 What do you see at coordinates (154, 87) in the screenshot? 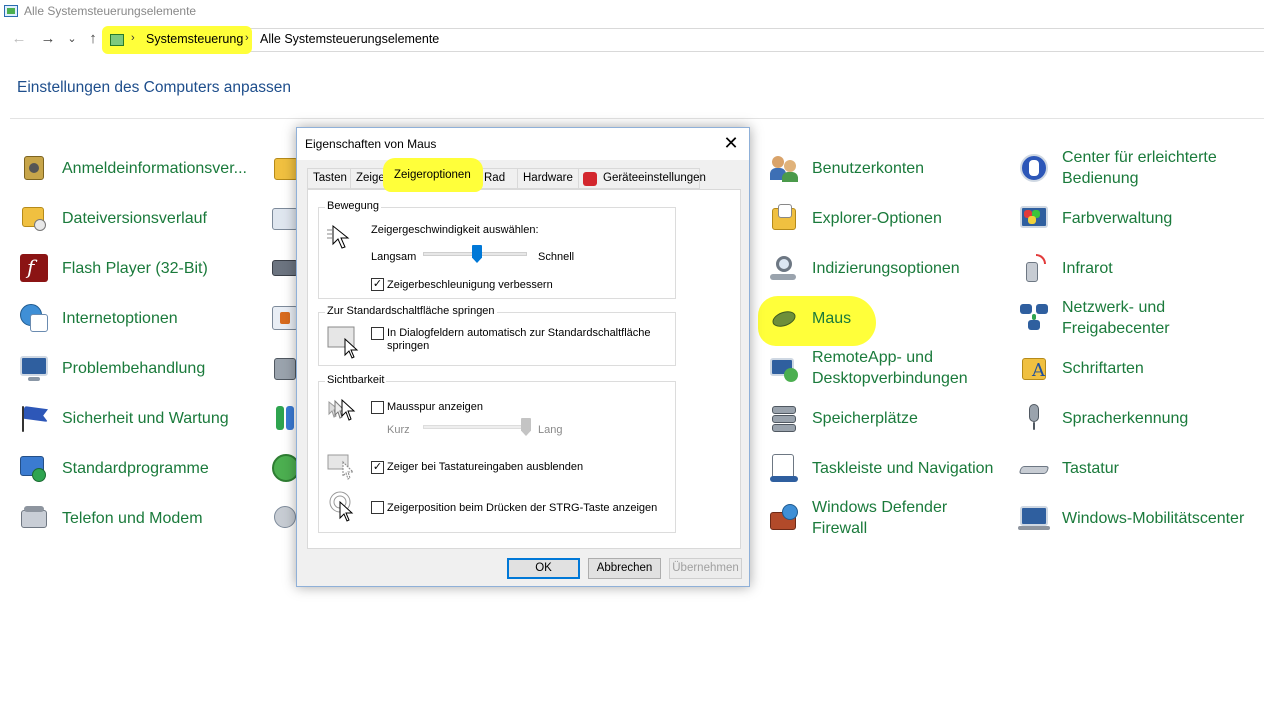
I see `page-heading: Einstellungen des Computers anpassen` at bounding box center [154, 87].